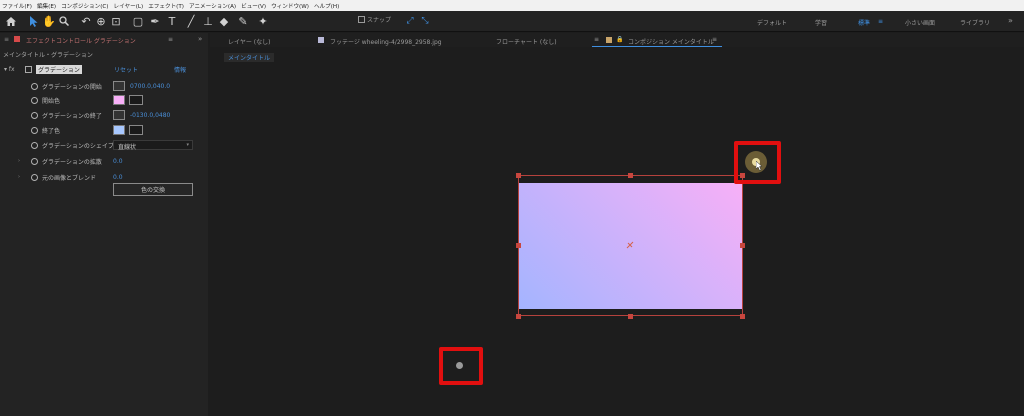 The image size is (1024, 416). What do you see at coordinates (9, 69) in the screenshot?
I see `effect-expand-icon: ▾ fx` at bounding box center [9, 69].